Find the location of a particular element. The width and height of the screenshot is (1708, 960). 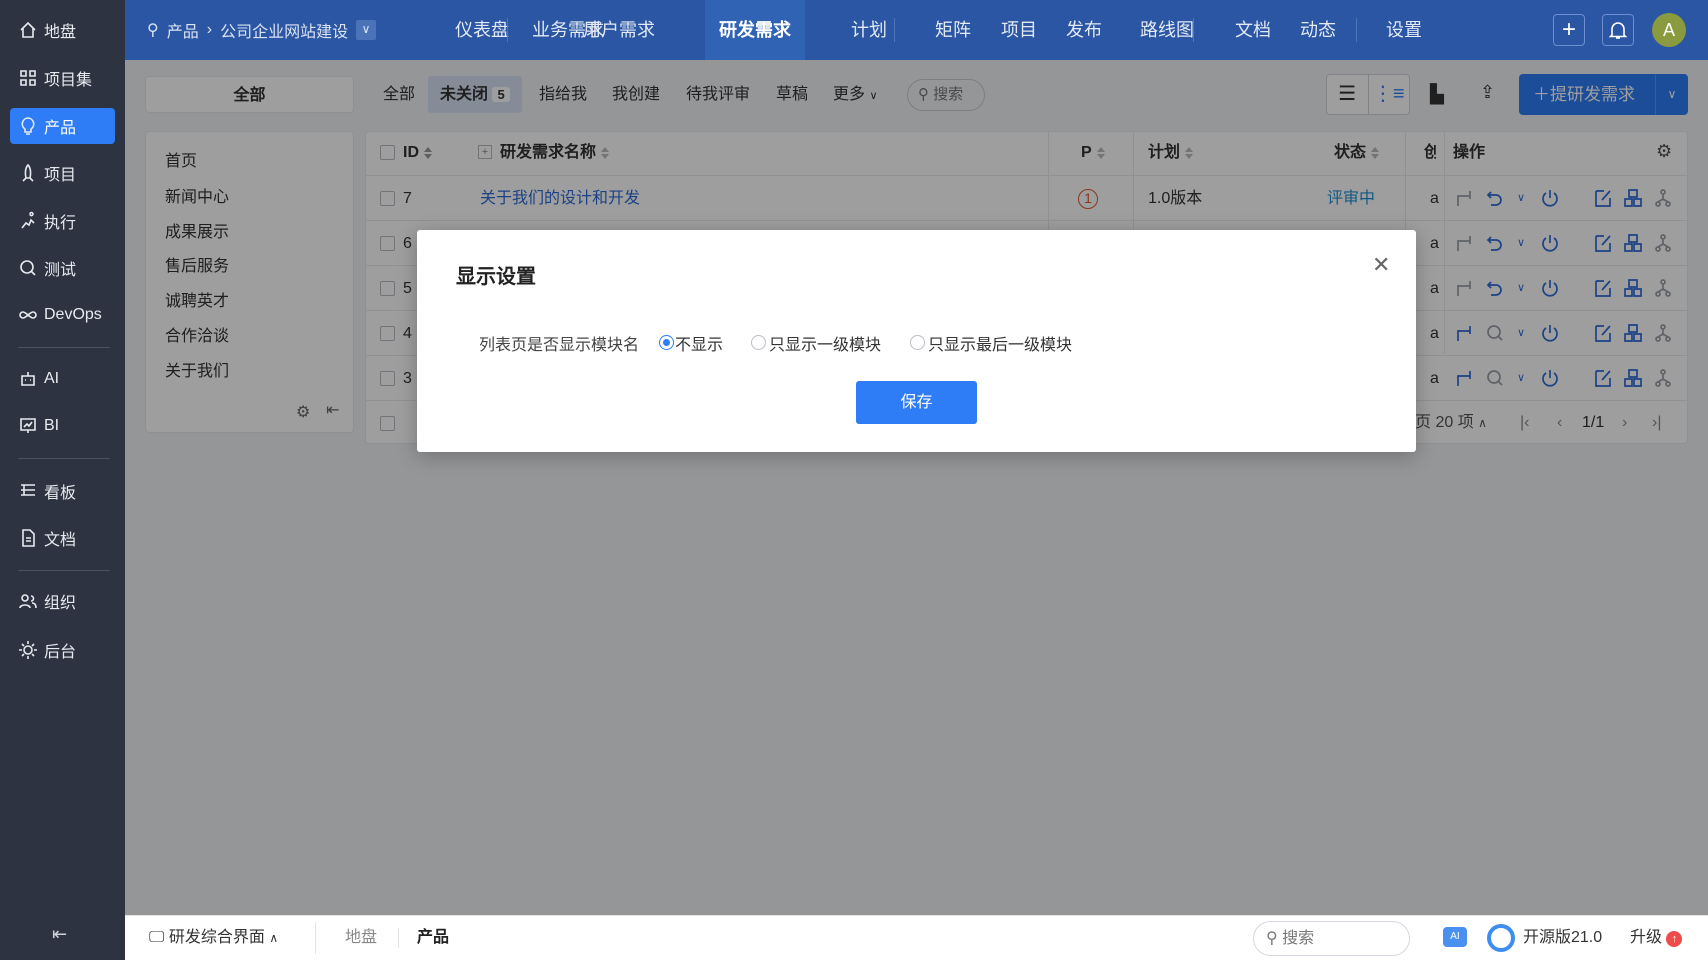

nav-tab-5: 矩阵 is located at coordinates (953, 30).